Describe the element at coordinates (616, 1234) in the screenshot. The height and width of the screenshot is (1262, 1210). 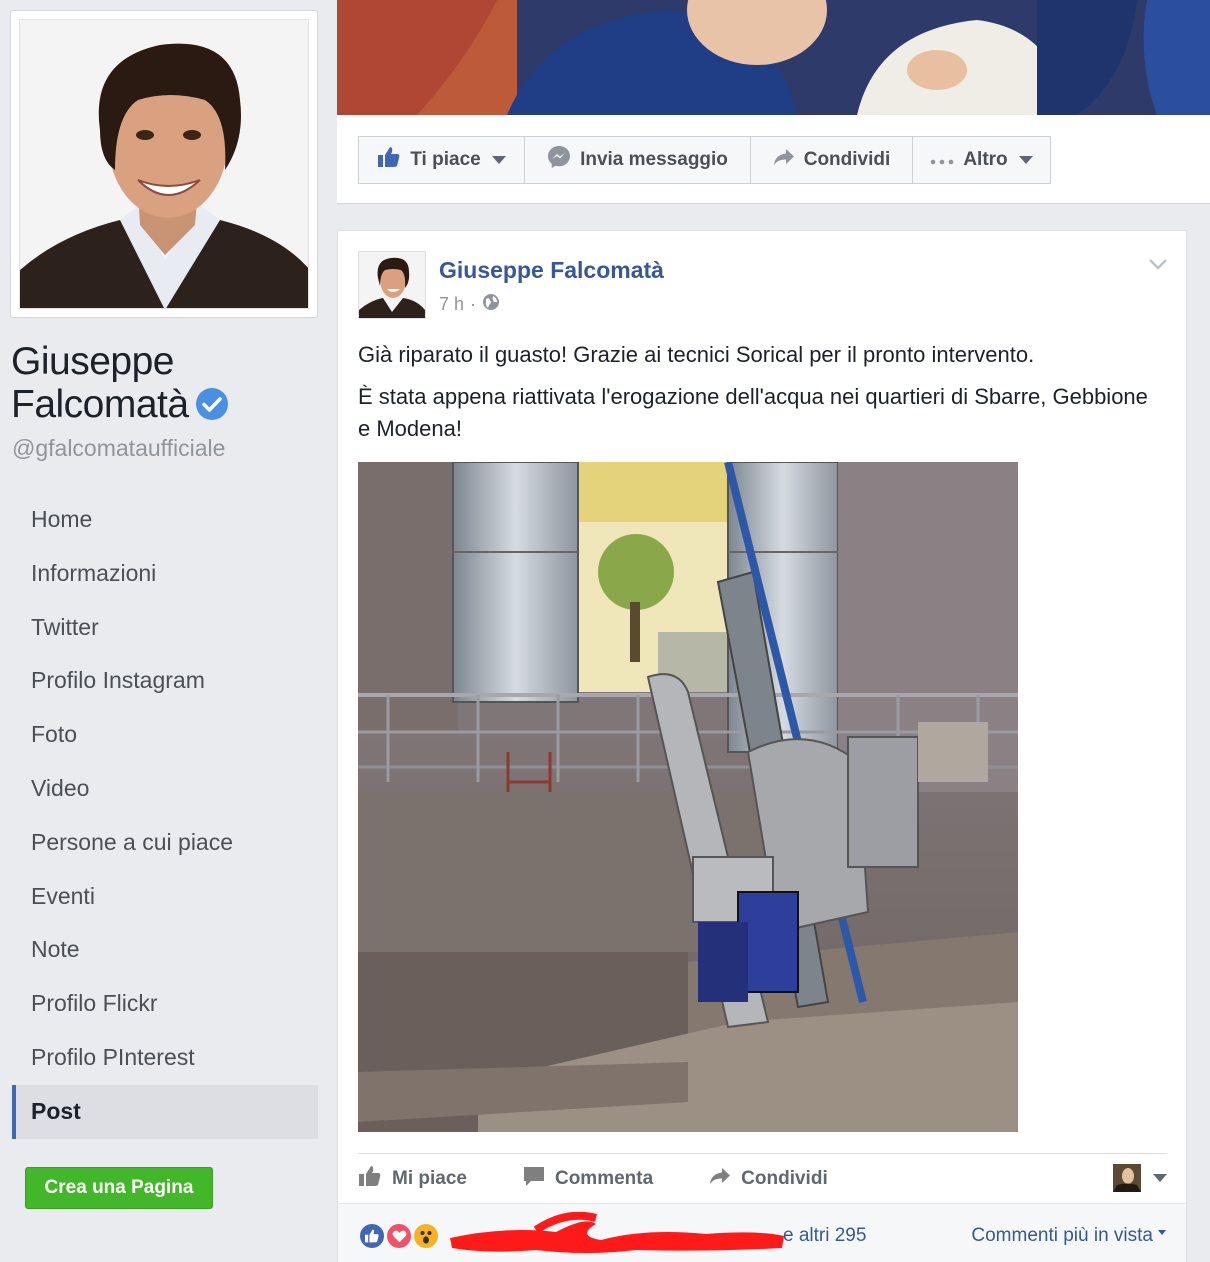
I see `redaction-scribble` at that location.